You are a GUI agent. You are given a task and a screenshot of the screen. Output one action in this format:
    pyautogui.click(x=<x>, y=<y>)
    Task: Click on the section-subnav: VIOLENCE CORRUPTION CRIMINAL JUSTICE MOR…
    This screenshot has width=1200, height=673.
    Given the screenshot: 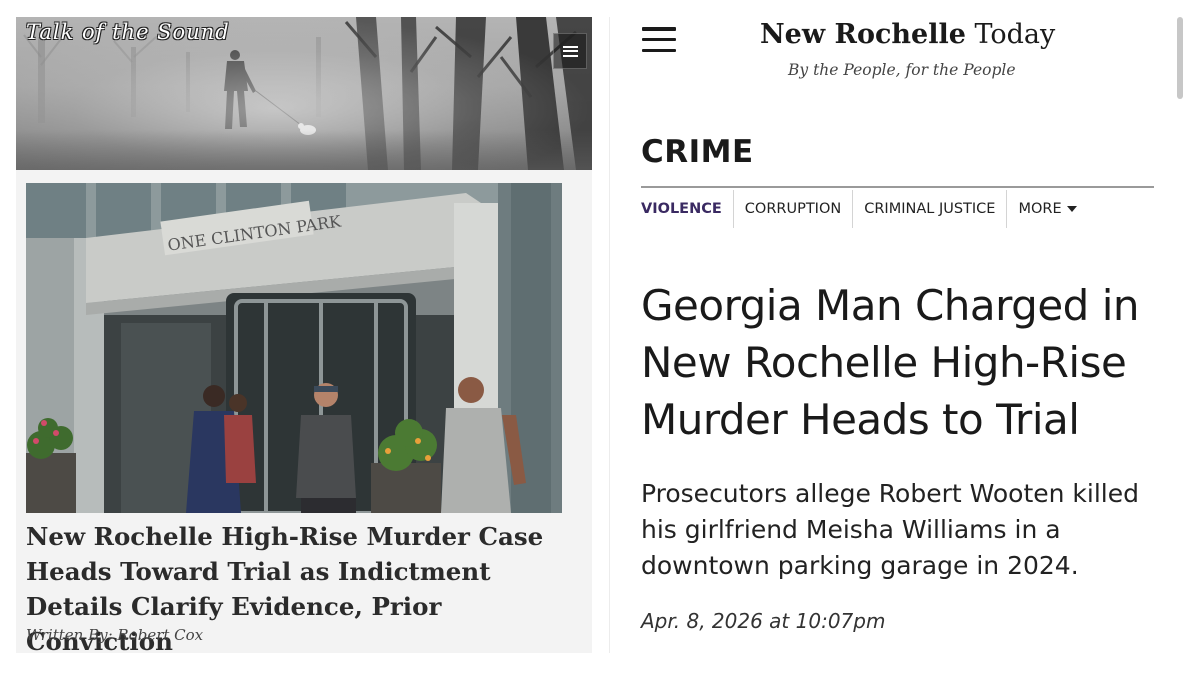 What is the action you would take?
    pyautogui.click(x=864, y=209)
    